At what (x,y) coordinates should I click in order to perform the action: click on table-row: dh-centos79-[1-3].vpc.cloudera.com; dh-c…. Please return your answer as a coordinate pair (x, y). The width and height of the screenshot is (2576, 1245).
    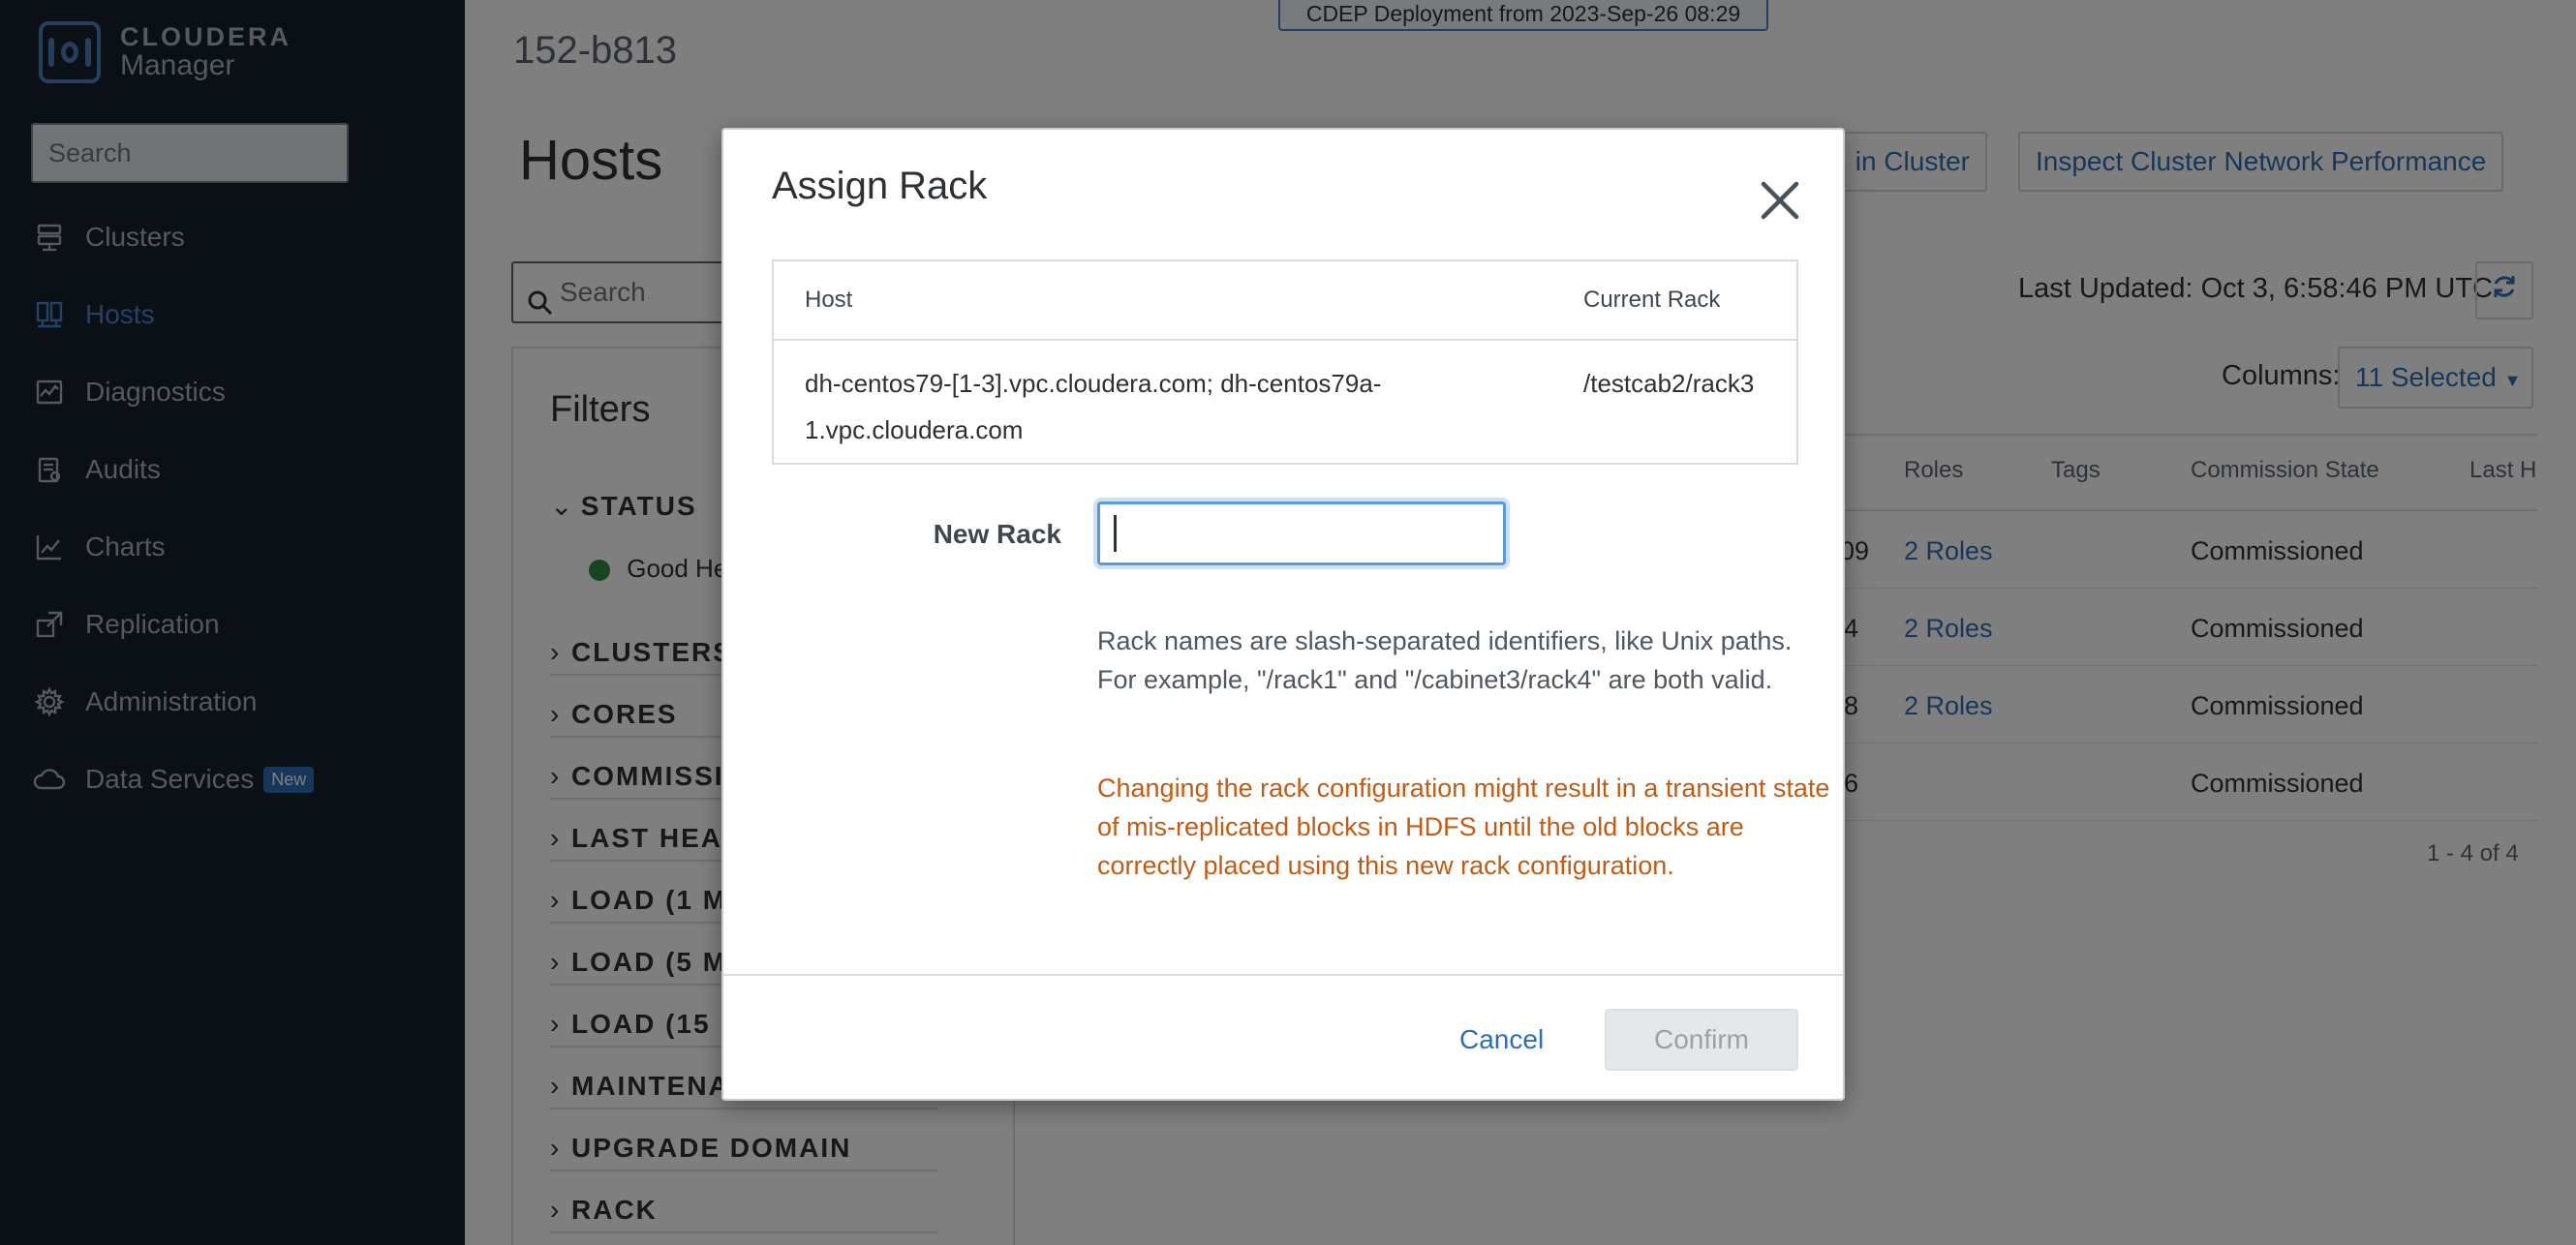
    Looking at the image, I should click on (1285, 402).